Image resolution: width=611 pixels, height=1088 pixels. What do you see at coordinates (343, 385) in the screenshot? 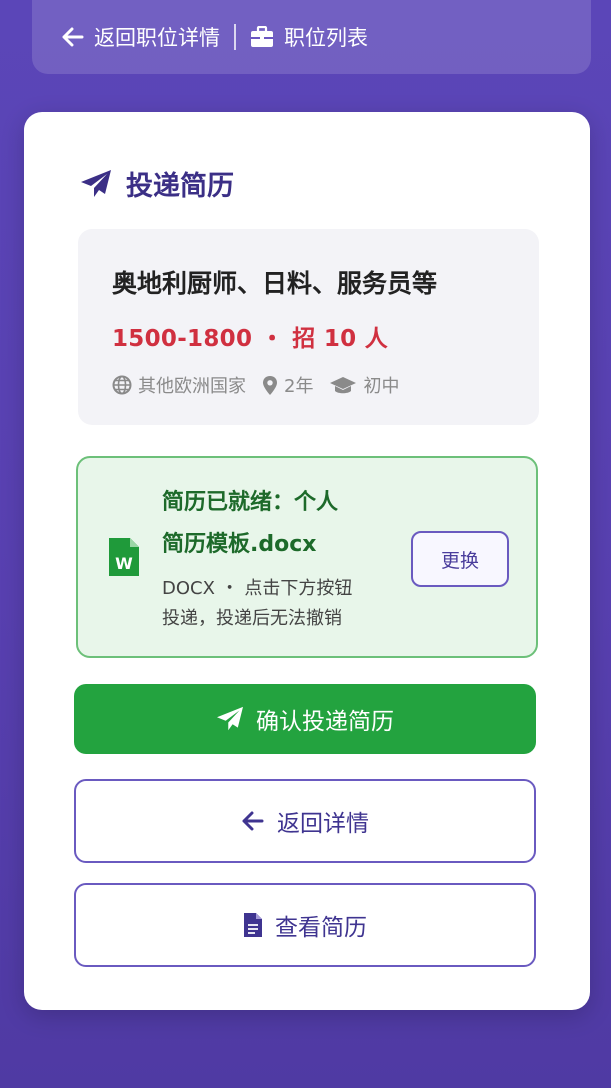
I see `graduation-cap-icon` at bounding box center [343, 385].